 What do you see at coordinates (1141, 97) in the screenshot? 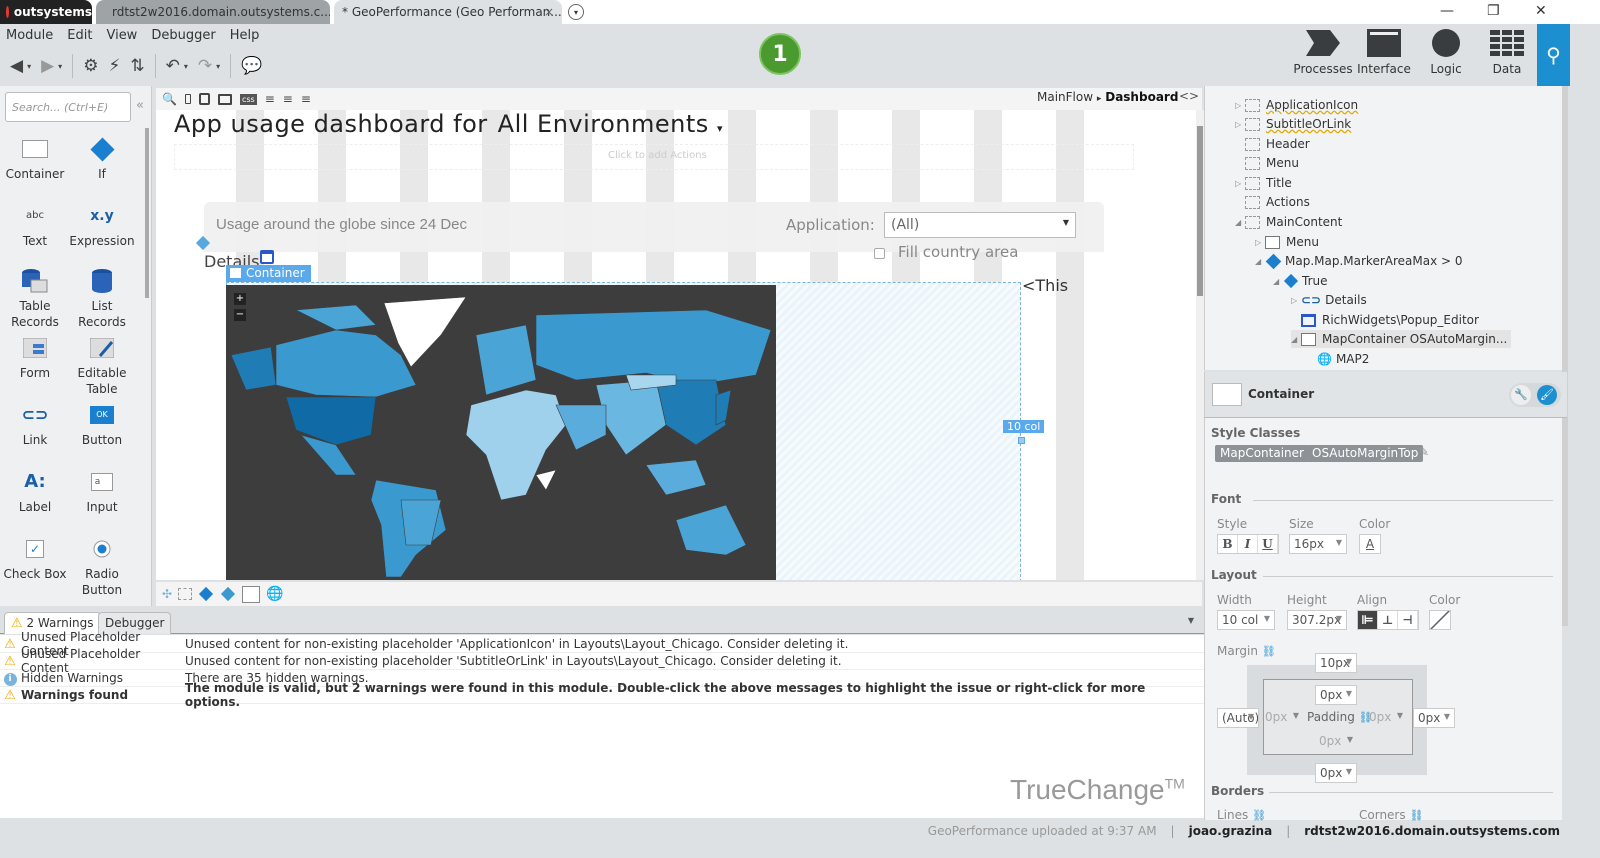
I see `breadcrumb-screen: Dashboard` at bounding box center [1141, 97].